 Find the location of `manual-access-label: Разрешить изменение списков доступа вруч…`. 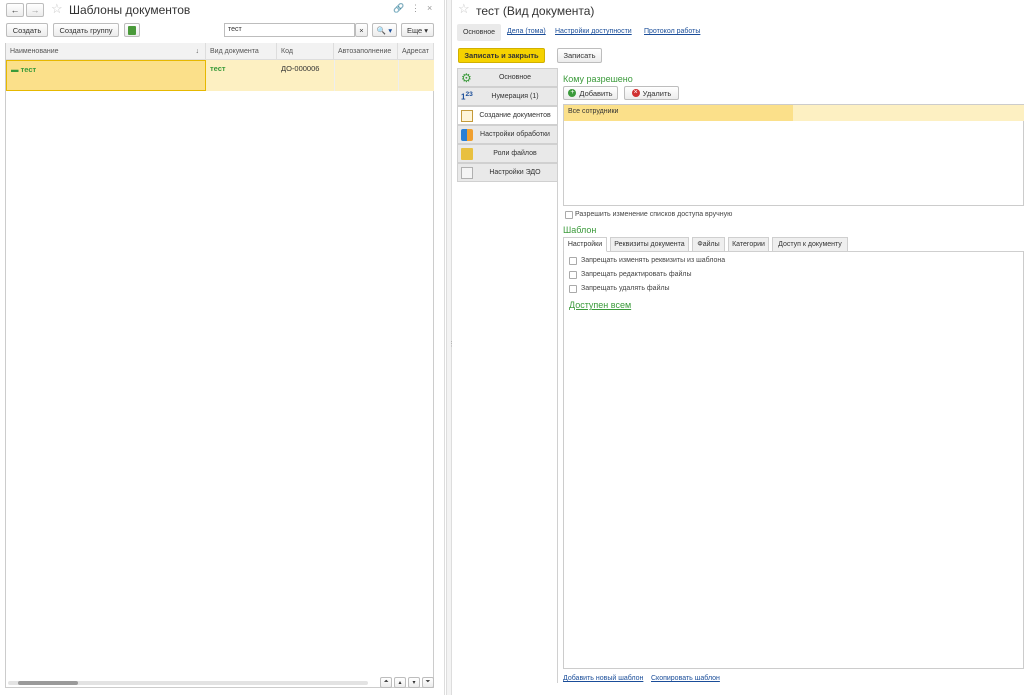

manual-access-label: Разрешить изменение списков доступа вруч… is located at coordinates (654, 214).